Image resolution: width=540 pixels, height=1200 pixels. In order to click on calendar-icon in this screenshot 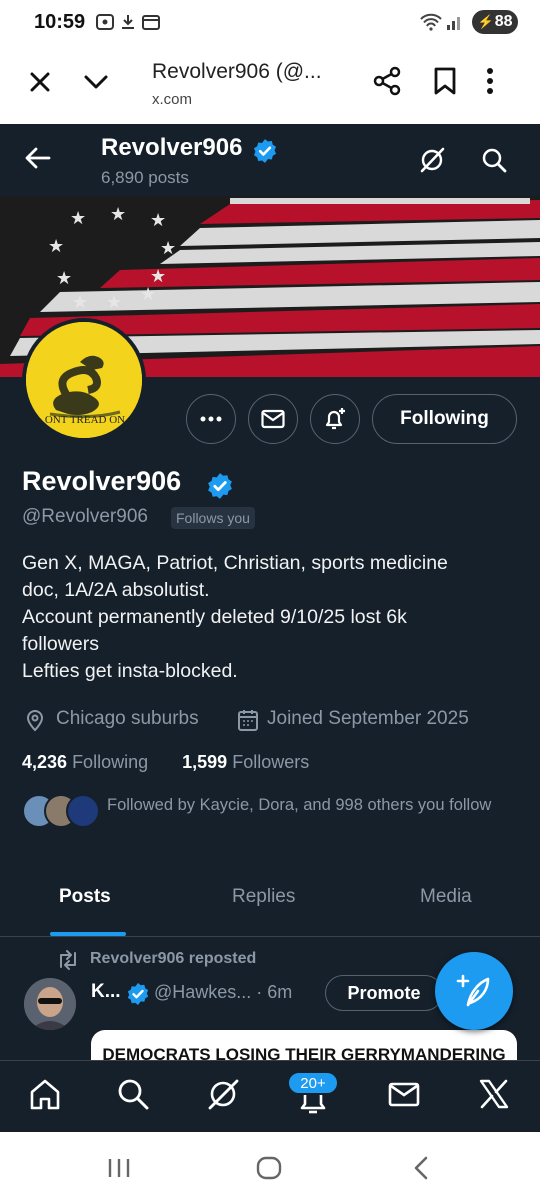, I will do `click(248, 722)`.